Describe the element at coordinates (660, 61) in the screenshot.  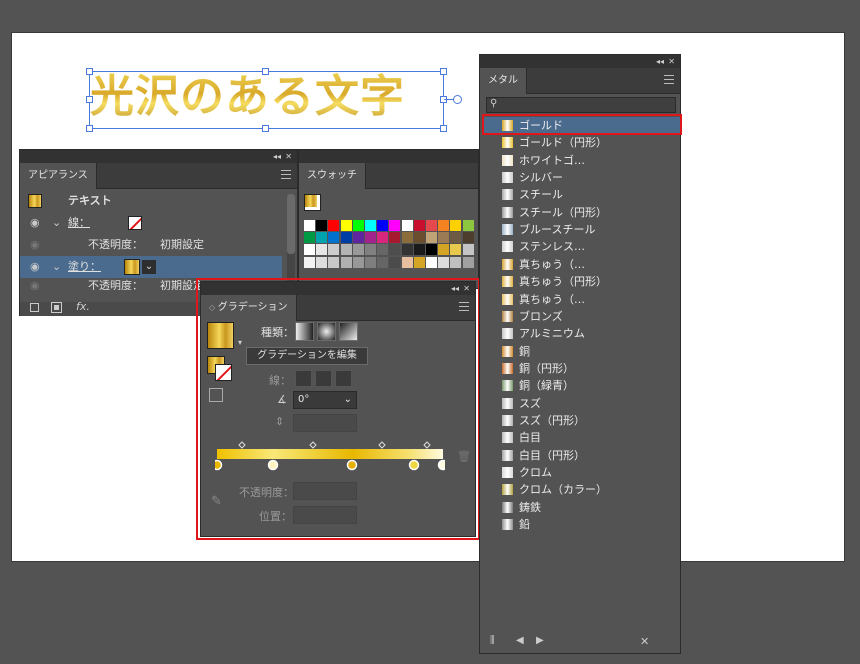
I see `collapse-icon: ◂◂` at that location.